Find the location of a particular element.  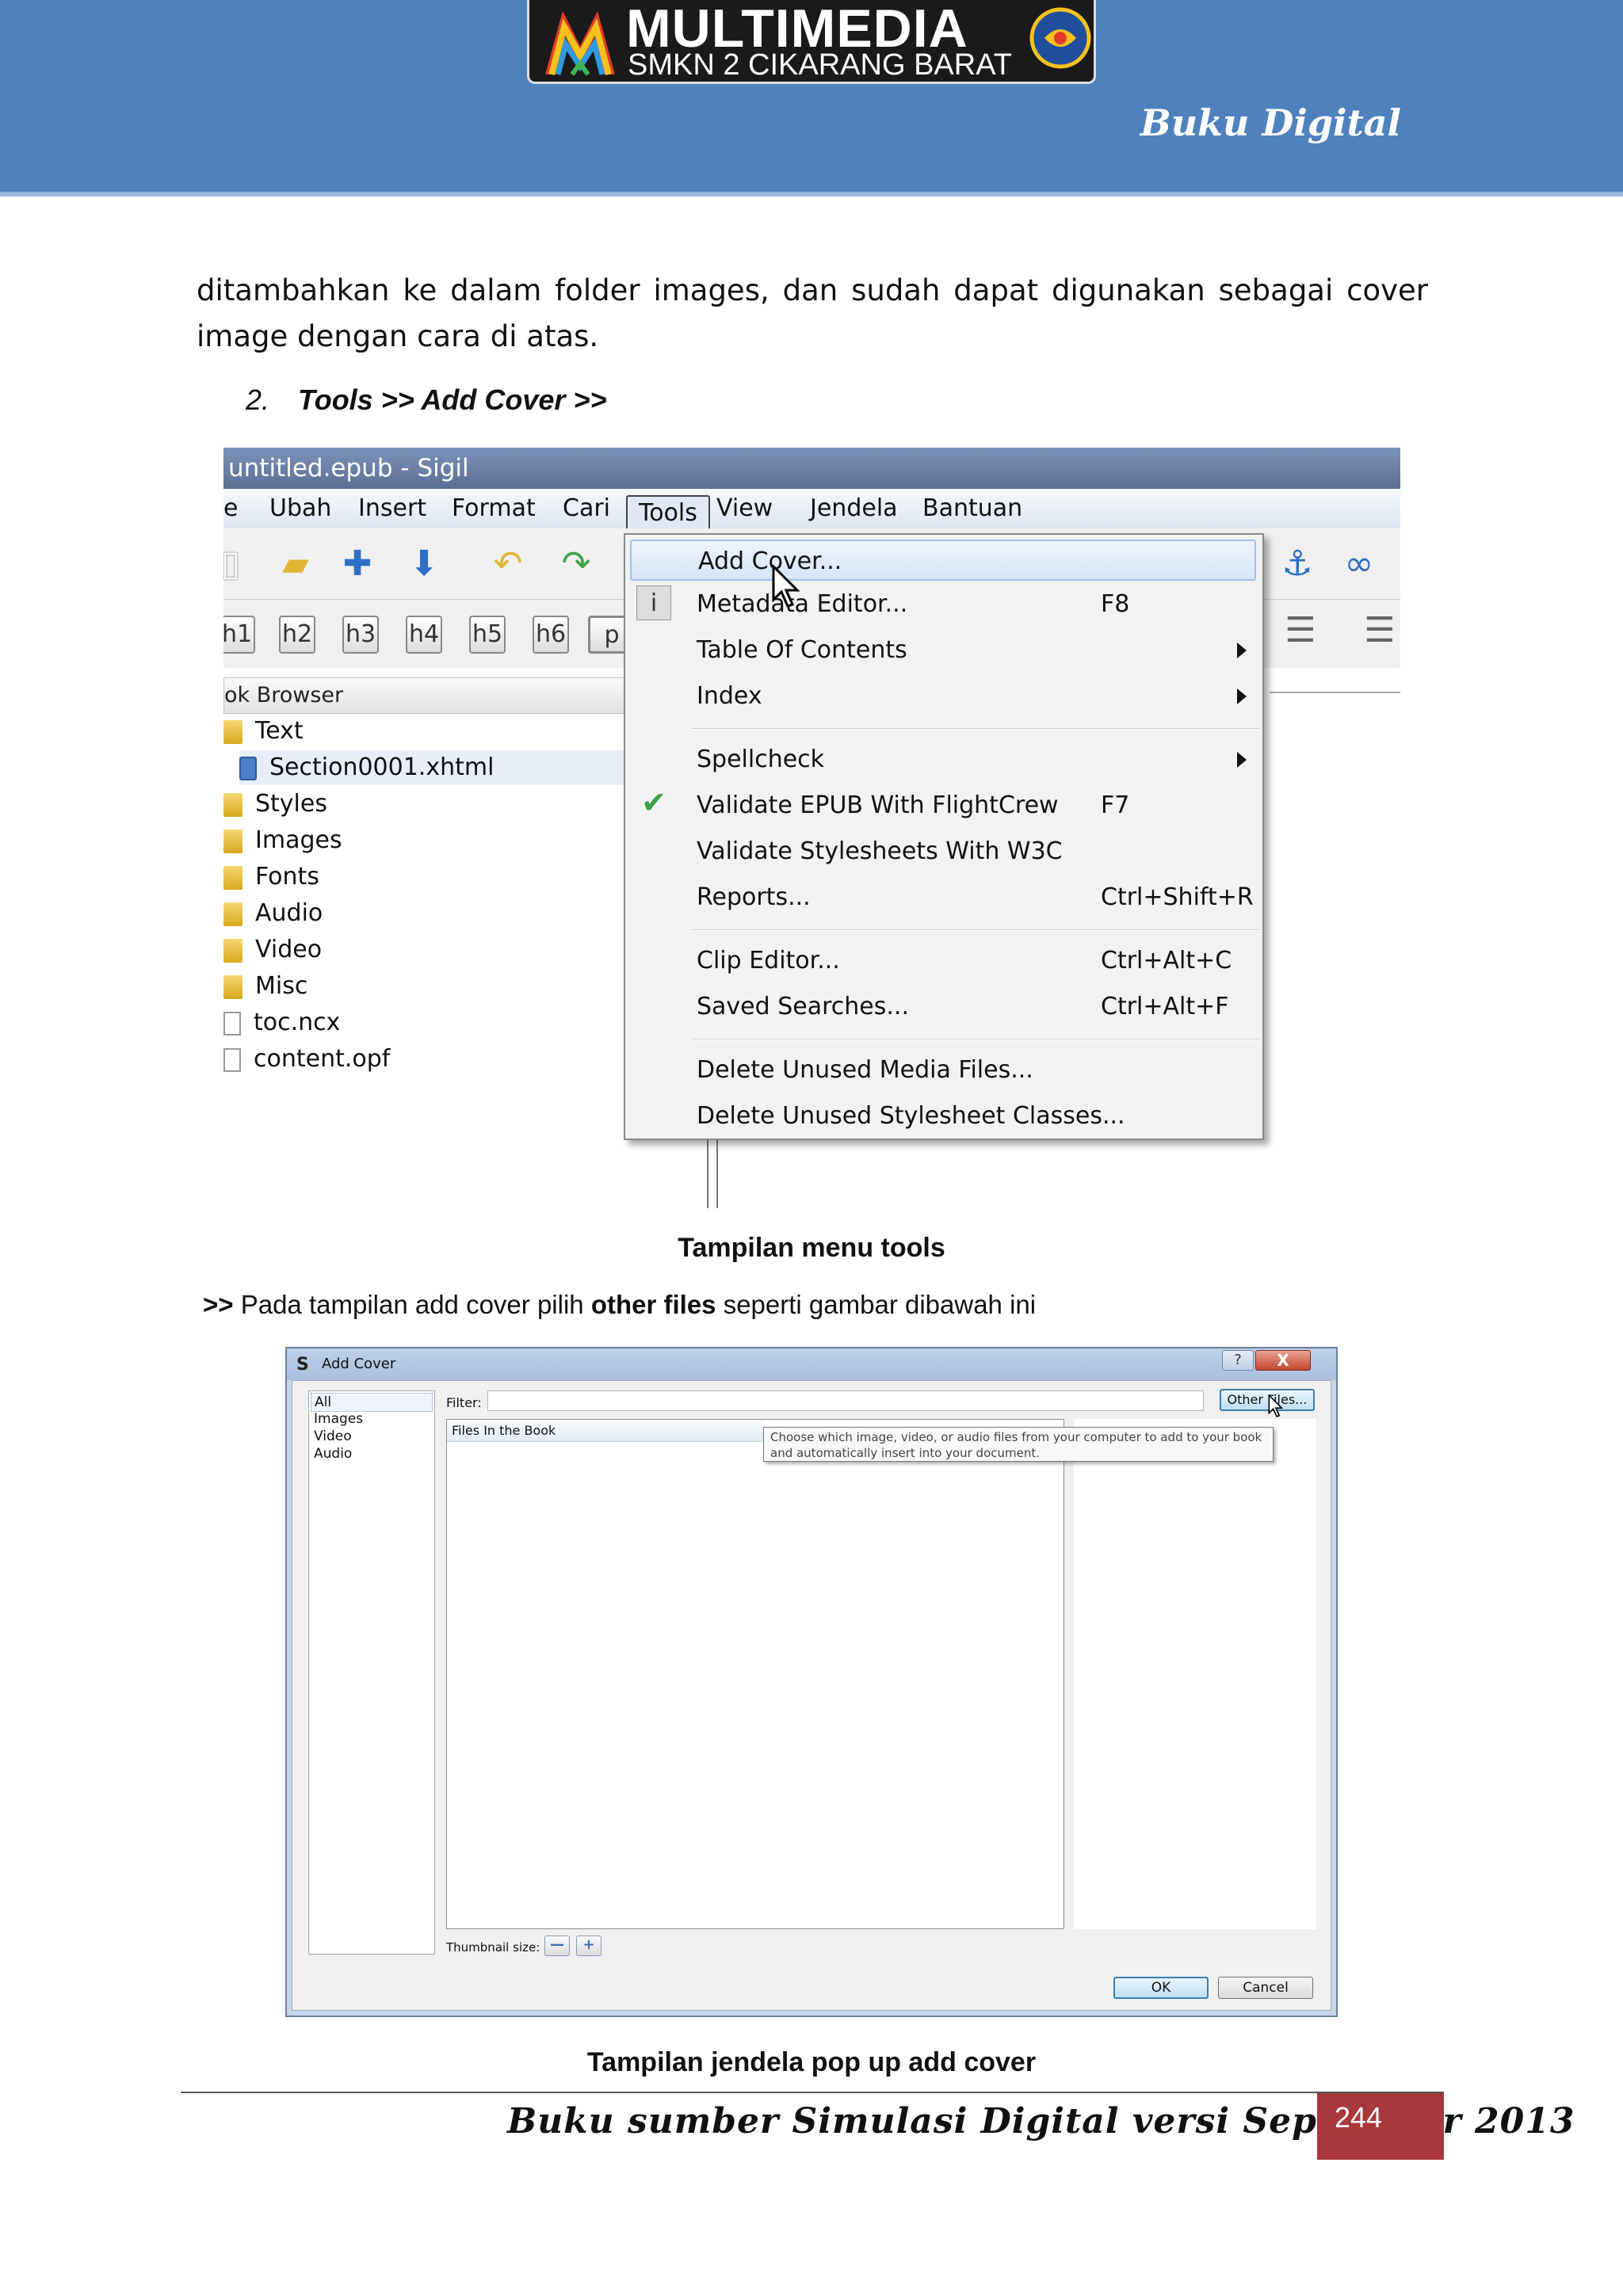

intro-bold: other files is located at coordinates (653, 1304).